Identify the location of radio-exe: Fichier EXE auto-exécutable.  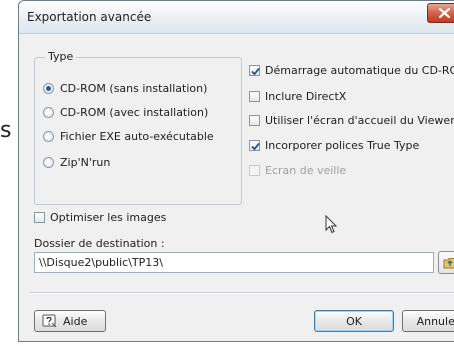
(128, 136).